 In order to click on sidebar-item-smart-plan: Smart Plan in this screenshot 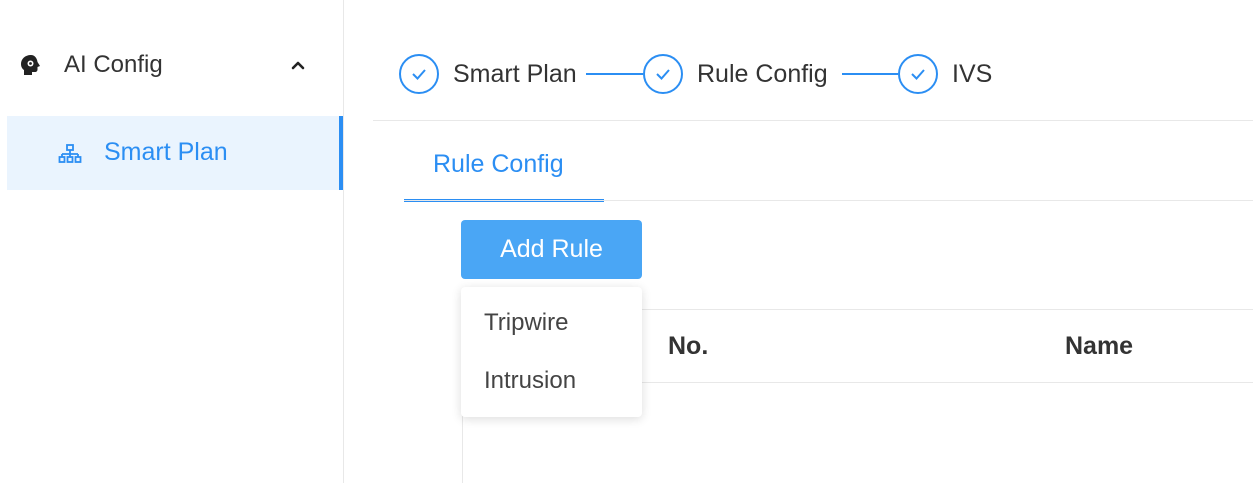, I will do `click(175, 153)`.